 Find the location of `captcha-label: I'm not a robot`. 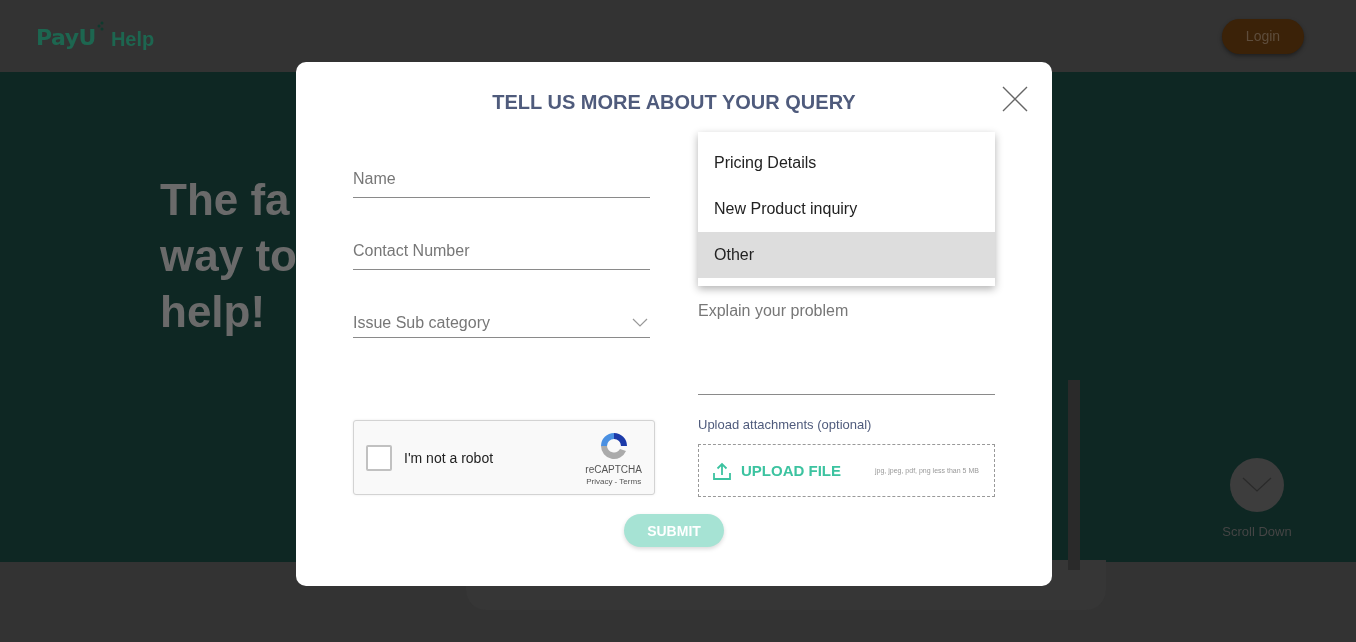

captcha-label: I'm not a robot is located at coordinates (449, 457).